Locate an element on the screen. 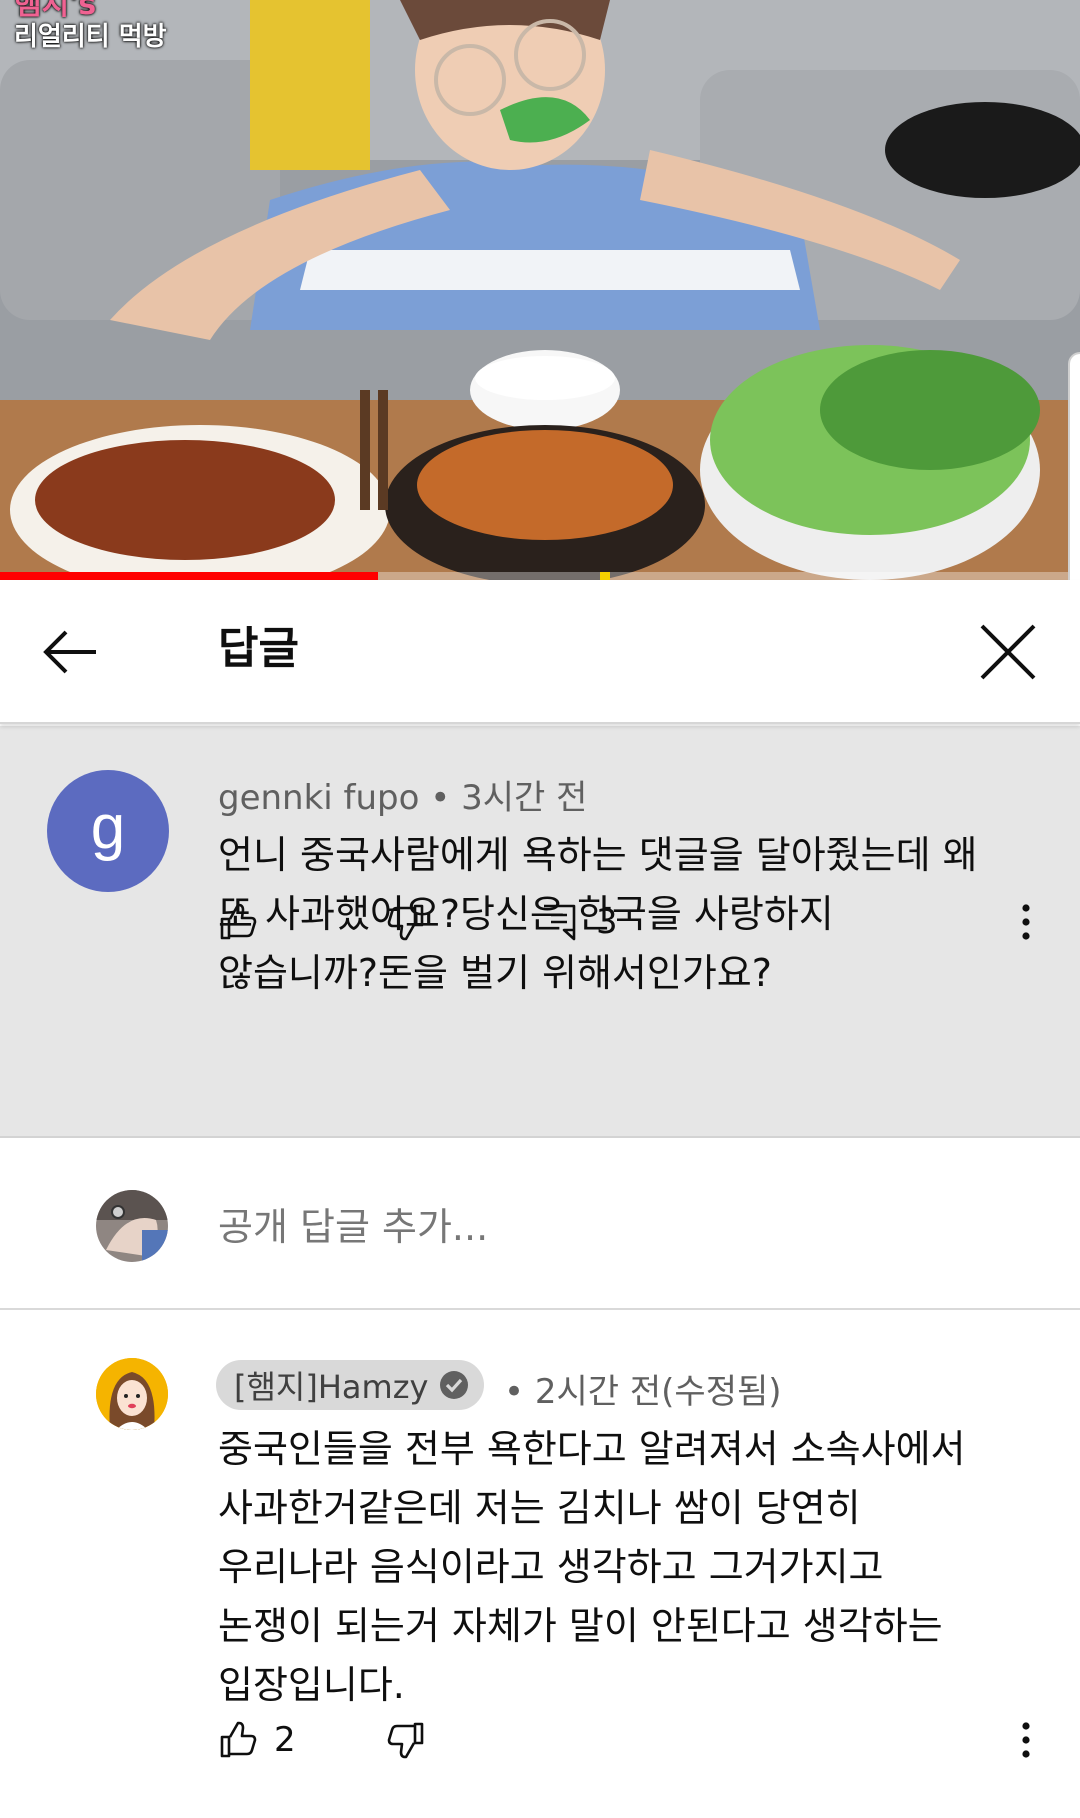 The width and height of the screenshot is (1080, 1818). user-avatar-image is located at coordinates (132, 1226).